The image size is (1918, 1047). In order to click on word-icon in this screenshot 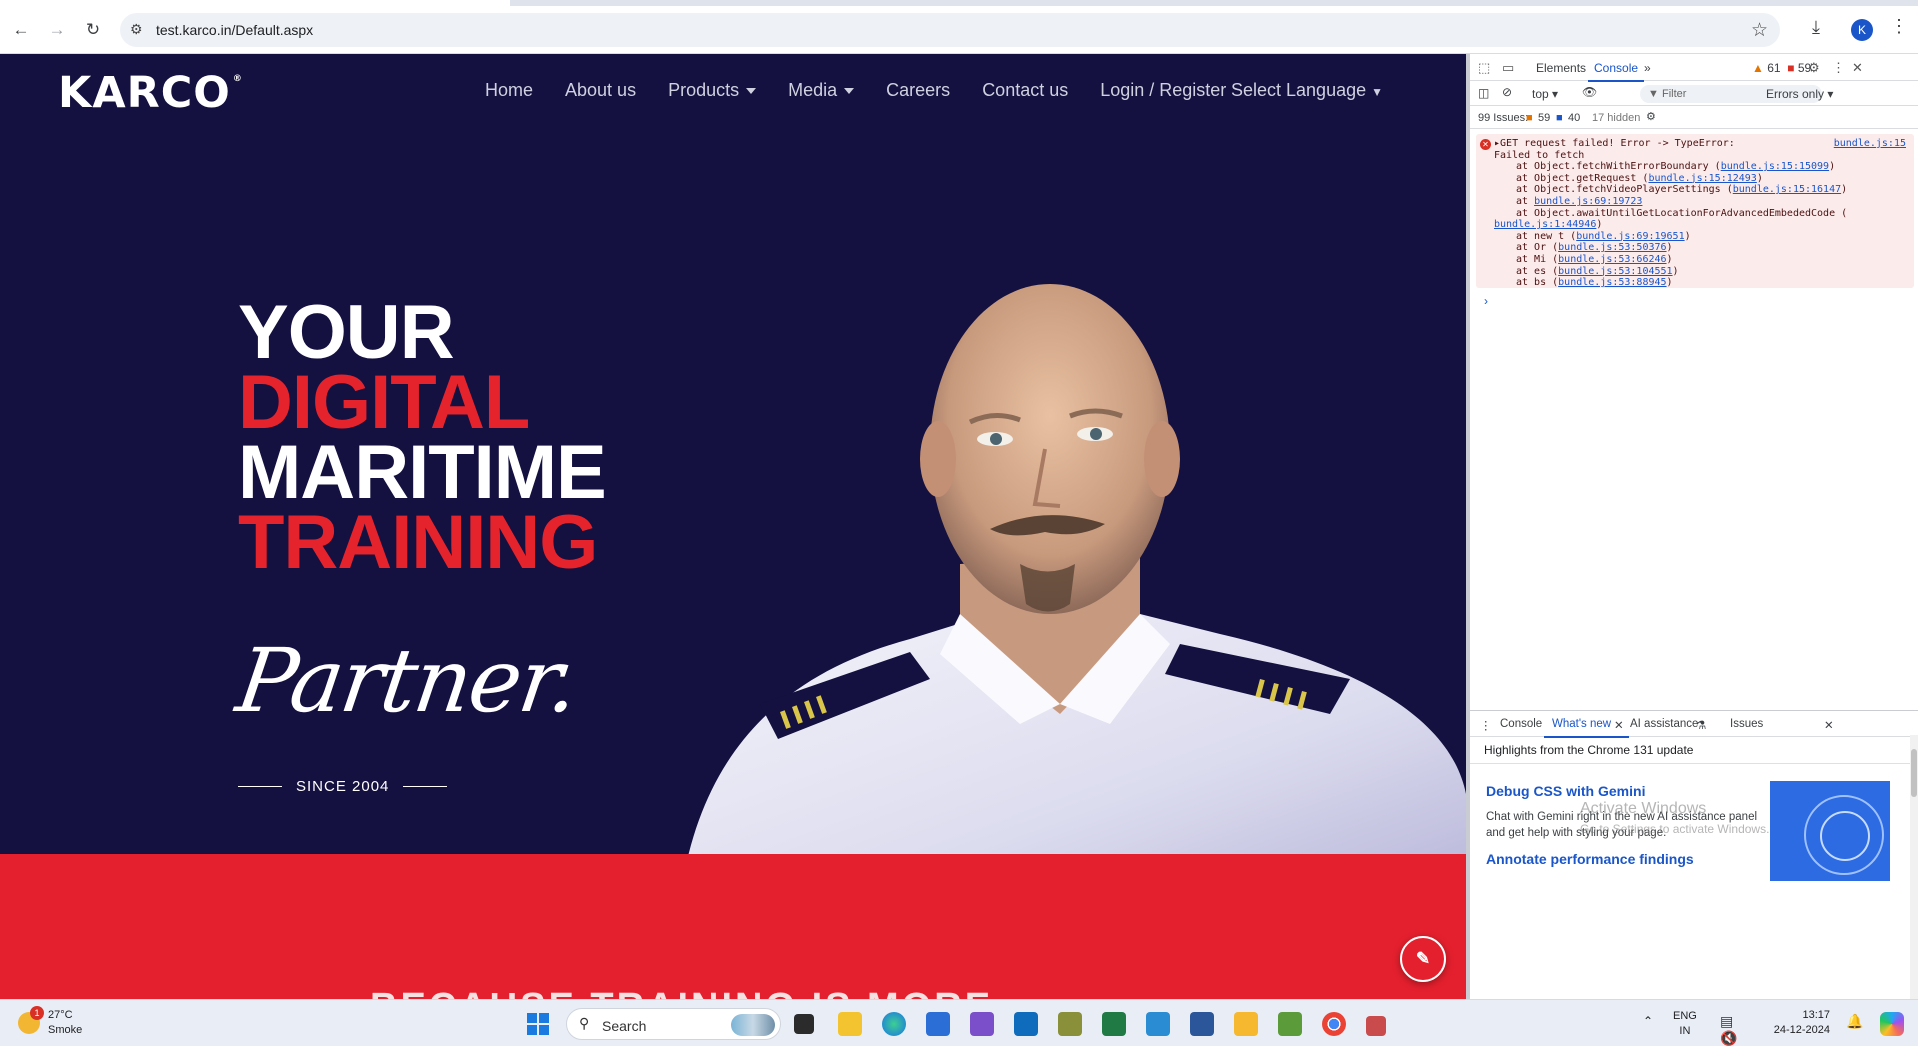, I will do `click(1202, 1024)`.